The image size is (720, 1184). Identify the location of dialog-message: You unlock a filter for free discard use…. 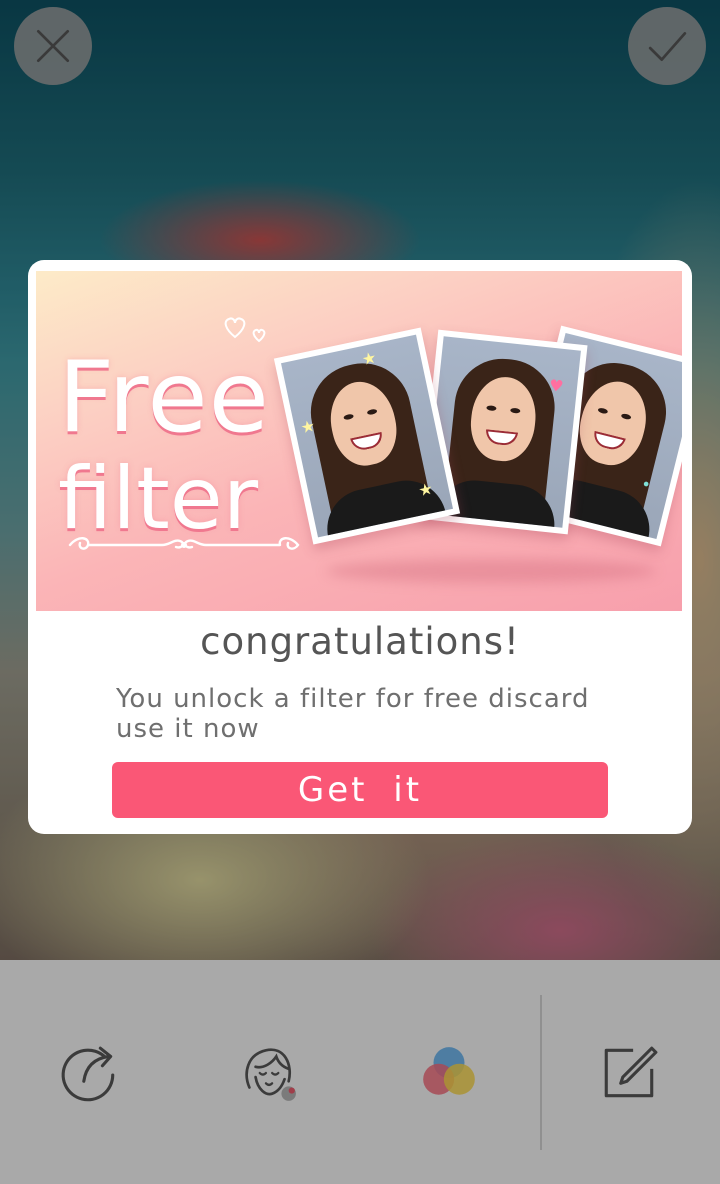
(353, 714).